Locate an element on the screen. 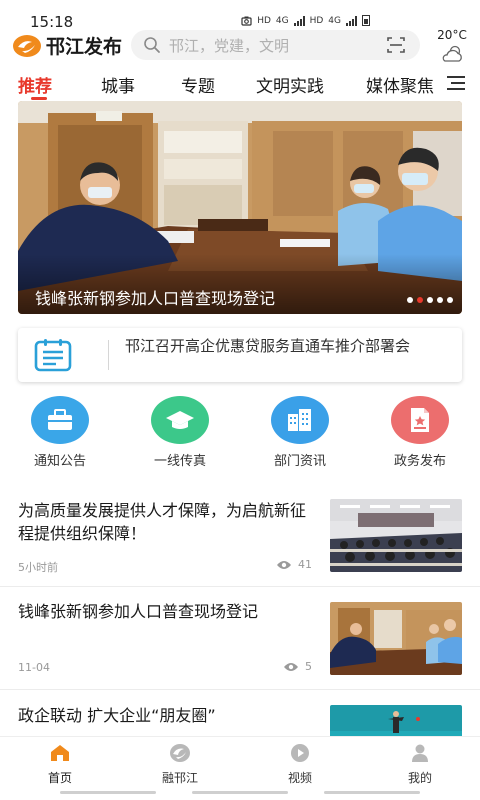  tab-media-focus: 媒体聚焦 is located at coordinates (400, 84).